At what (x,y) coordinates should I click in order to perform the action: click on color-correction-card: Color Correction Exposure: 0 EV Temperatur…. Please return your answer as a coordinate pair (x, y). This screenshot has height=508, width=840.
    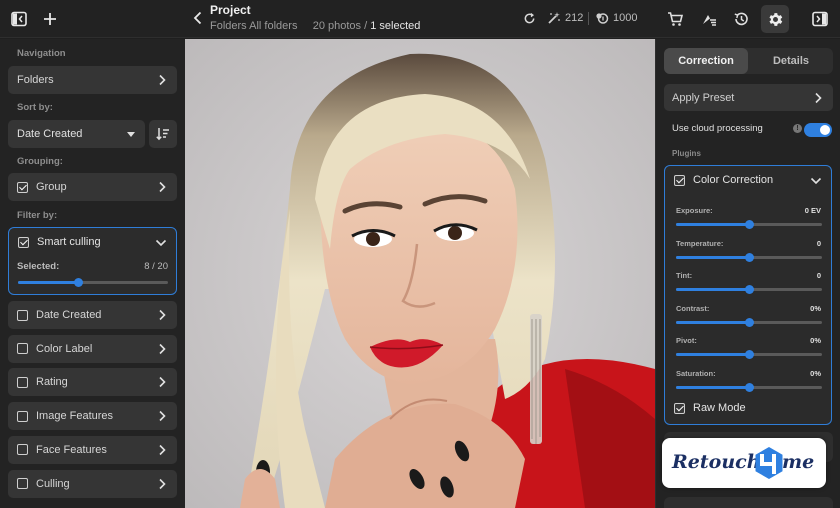
    Looking at the image, I should click on (748, 295).